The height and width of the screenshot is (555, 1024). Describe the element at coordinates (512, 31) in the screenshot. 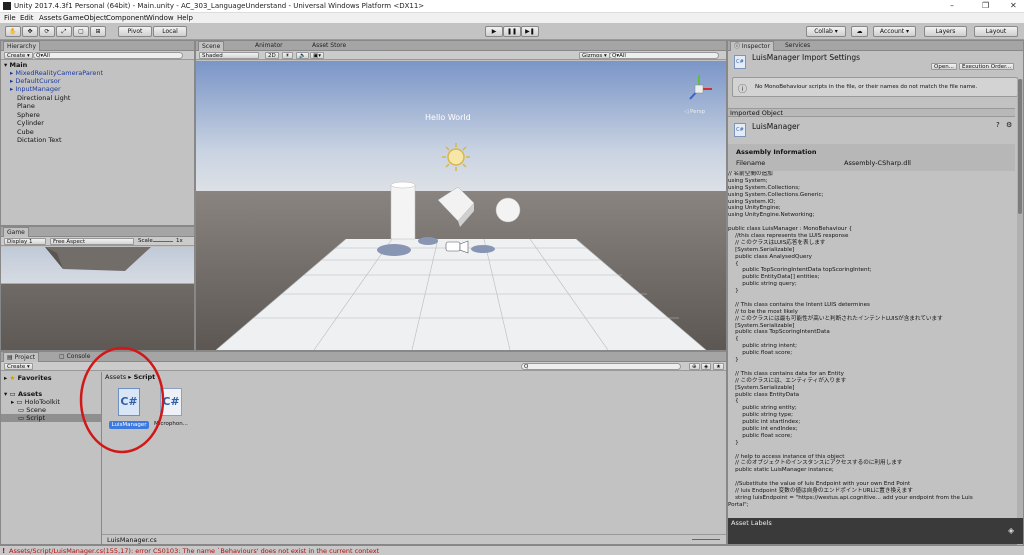

I see `pause-button: ❚❚` at that location.